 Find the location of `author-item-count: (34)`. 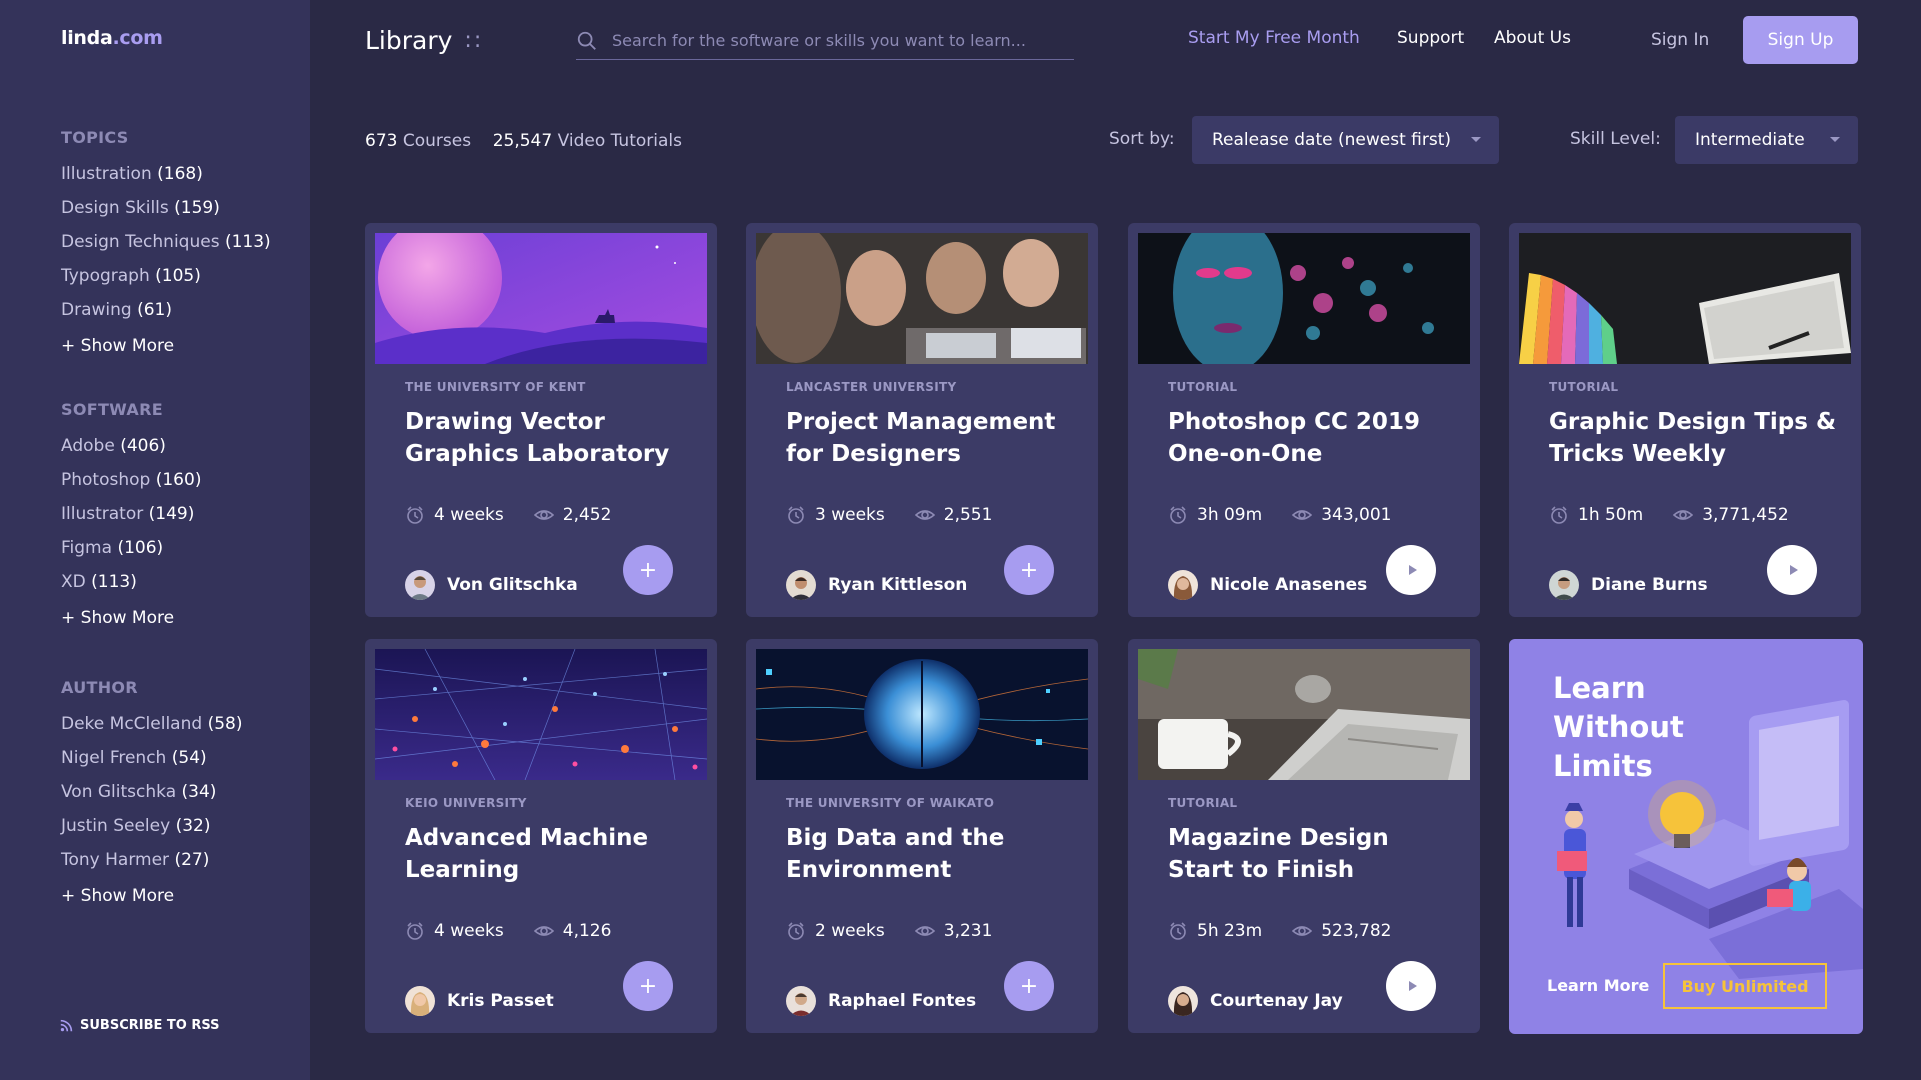

author-item-count: (34) is located at coordinates (199, 792).